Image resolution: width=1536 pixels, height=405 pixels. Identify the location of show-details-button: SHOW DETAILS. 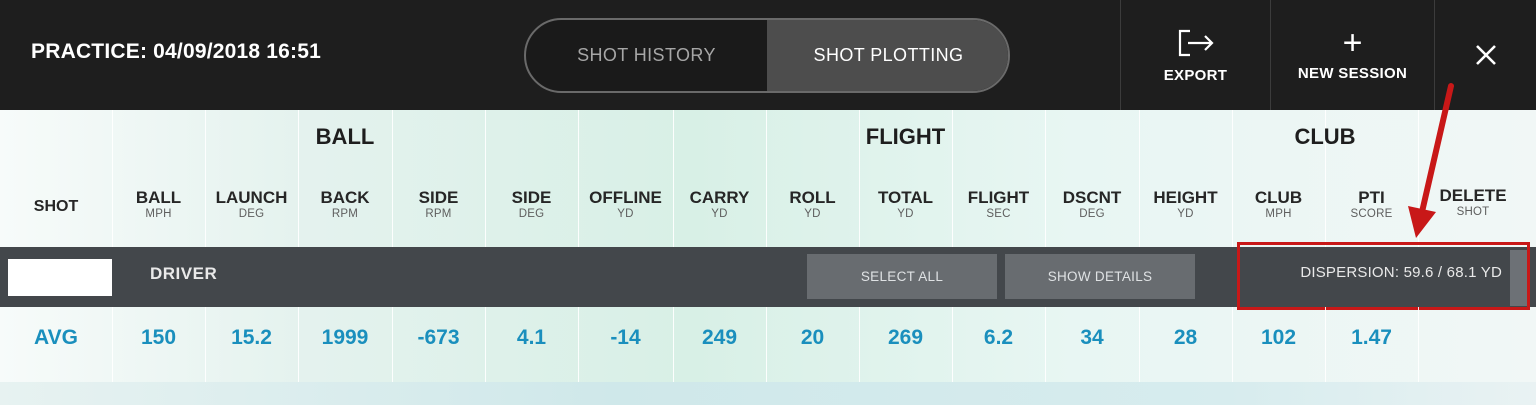
(1100, 276).